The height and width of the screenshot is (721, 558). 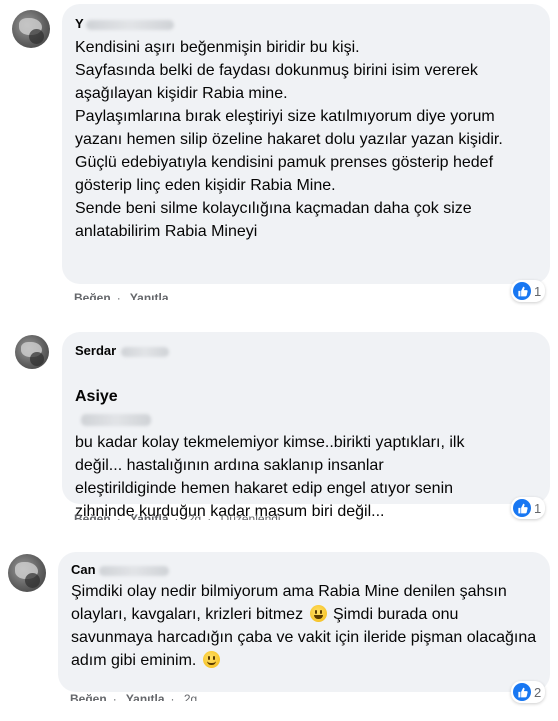 I want to click on comment-actions: Beğen · Yanıtla · 2g, so click(x=136, y=696).